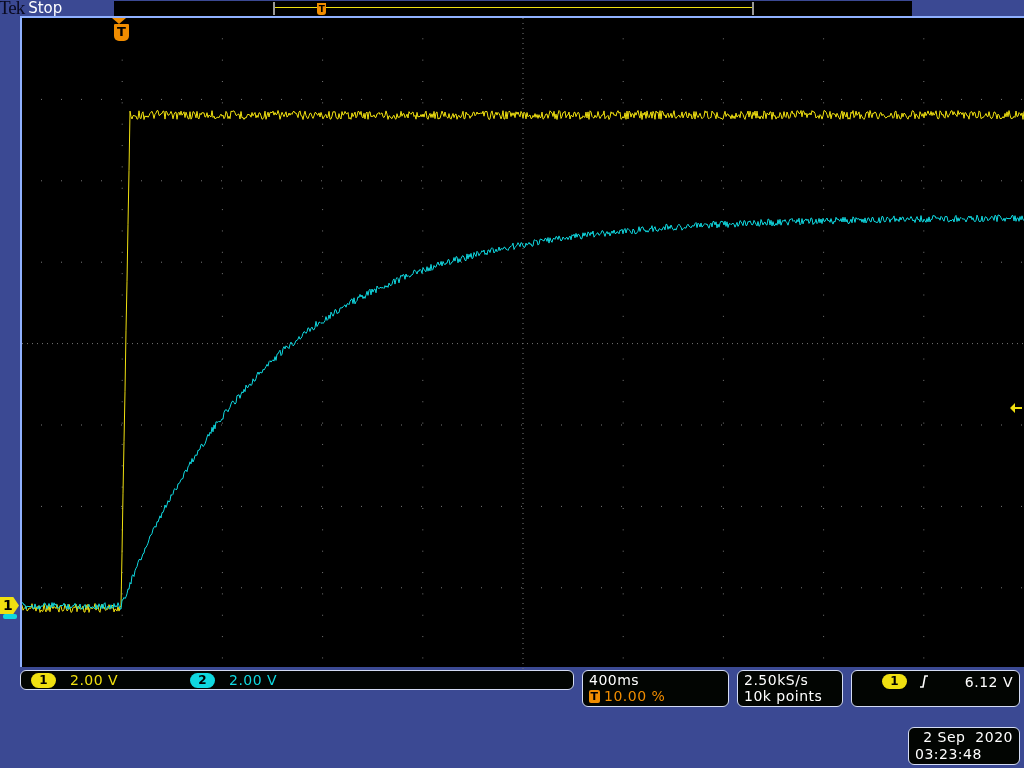 Image resolution: width=1024 pixels, height=768 pixels. What do you see at coordinates (119, 21) in the screenshot?
I see `arrow-icon` at bounding box center [119, 21].